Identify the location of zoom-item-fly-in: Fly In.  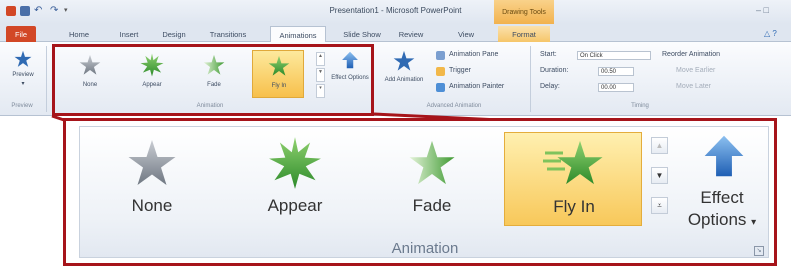
(573, 179).